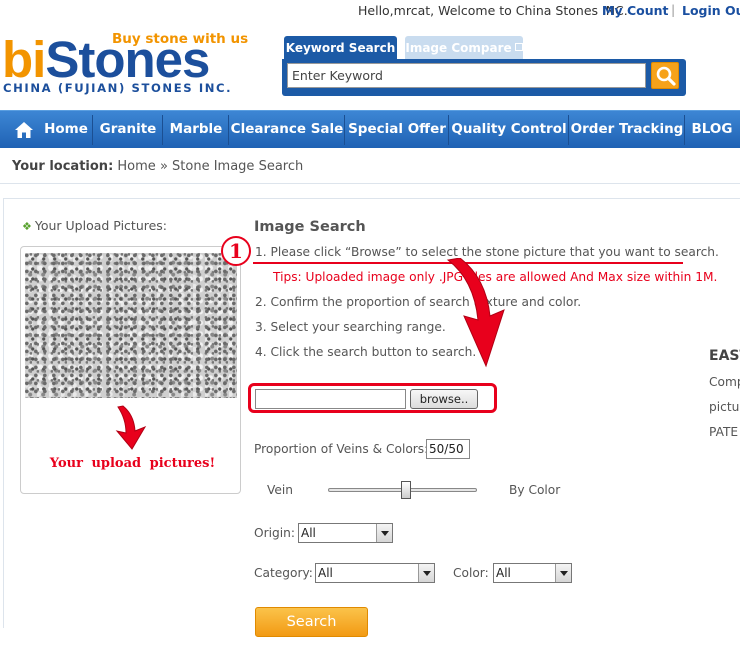 The image size is (740, 650). Describe the element at coordinates (311, 622) in the screenshot. I see `search-button: Search` at that location.